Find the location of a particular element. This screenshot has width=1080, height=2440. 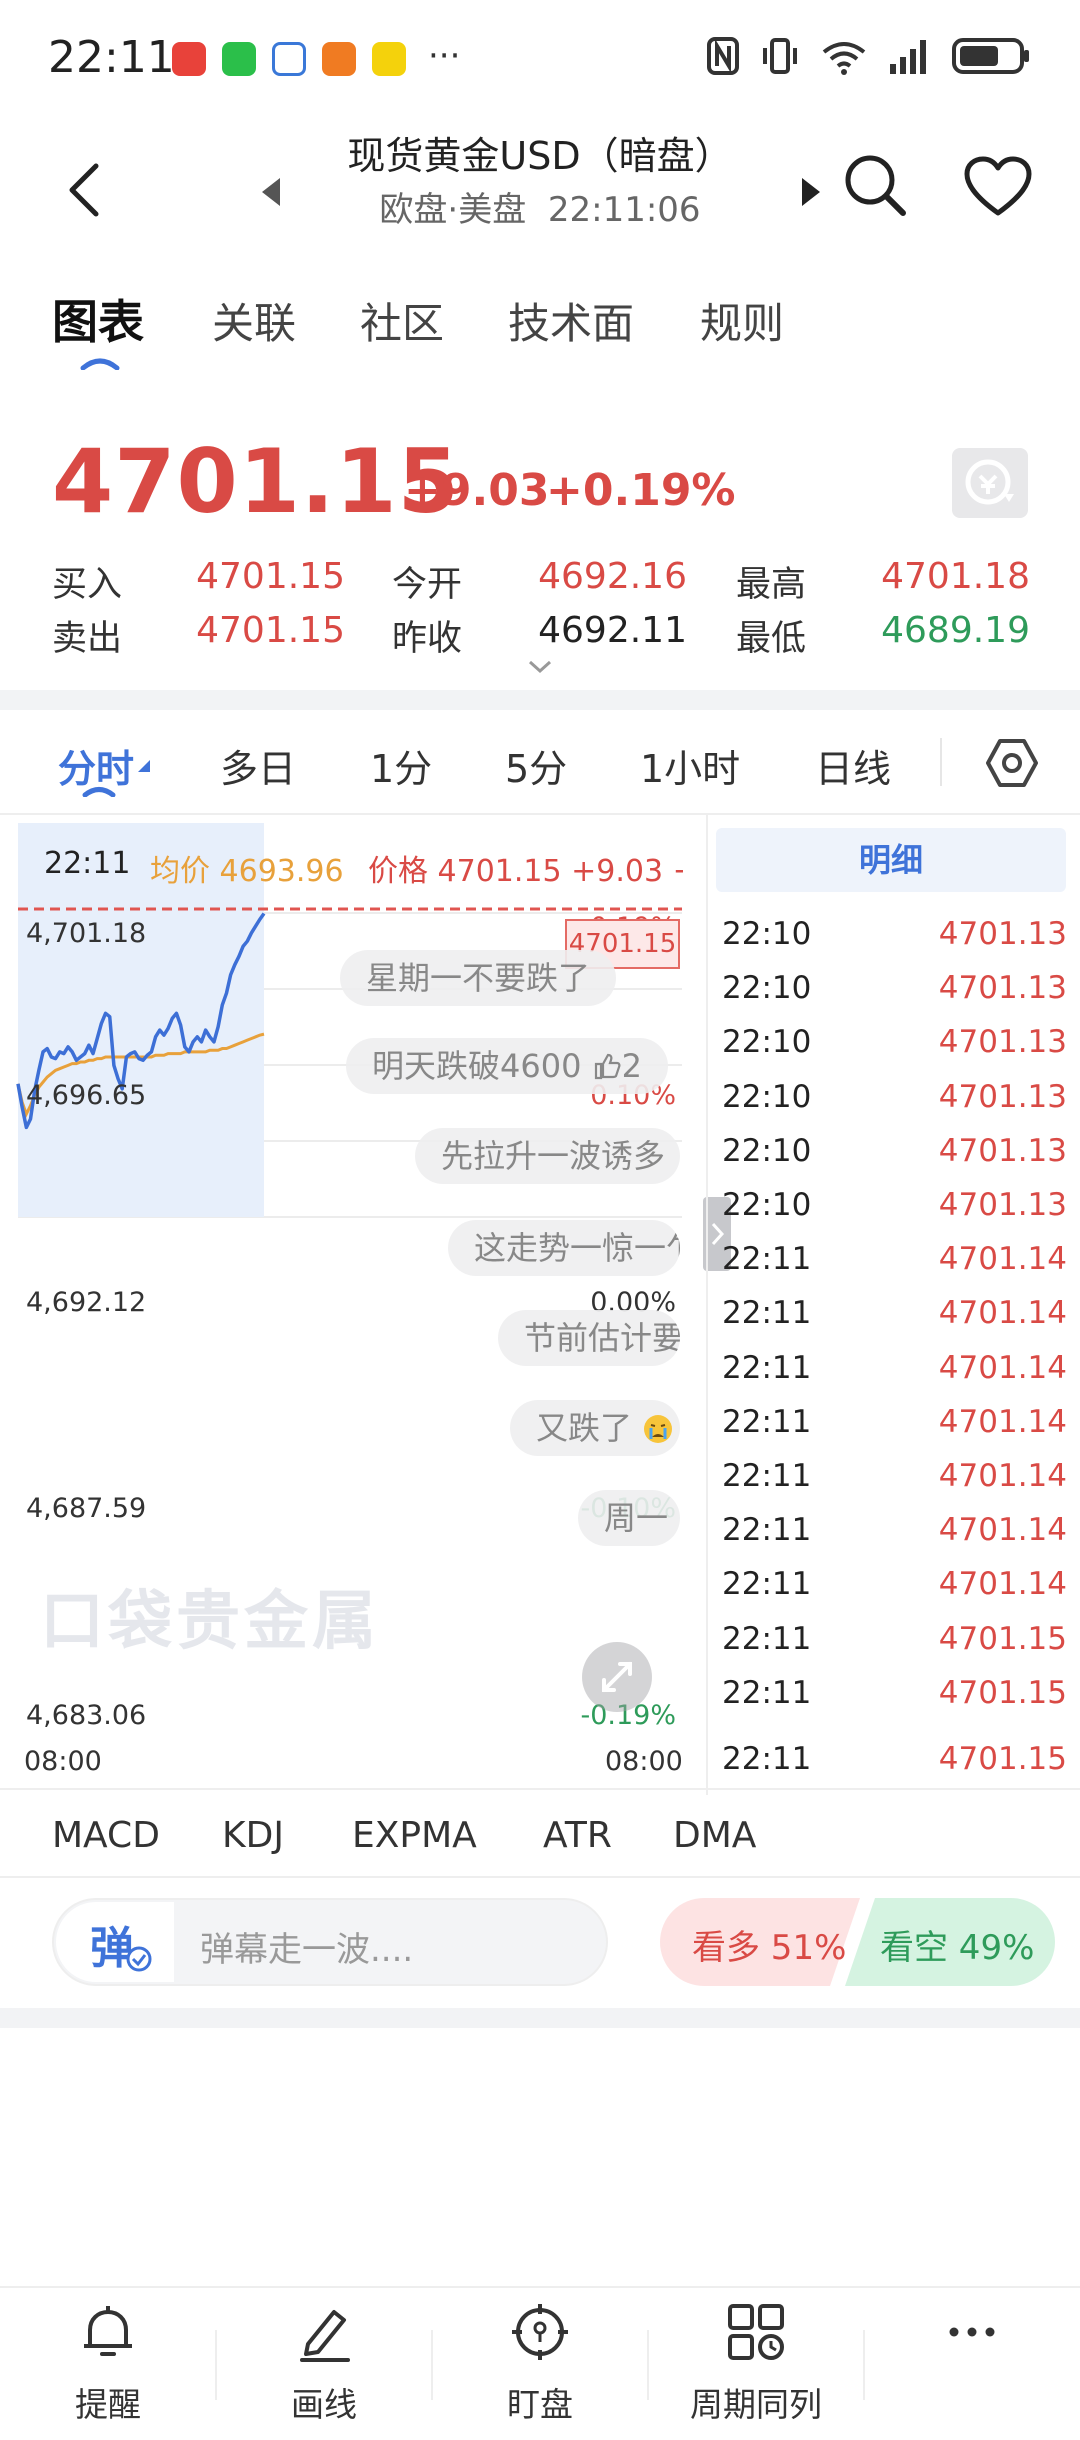

y-axis-label: 4,696.65 is located at coordinates (86, 1095).